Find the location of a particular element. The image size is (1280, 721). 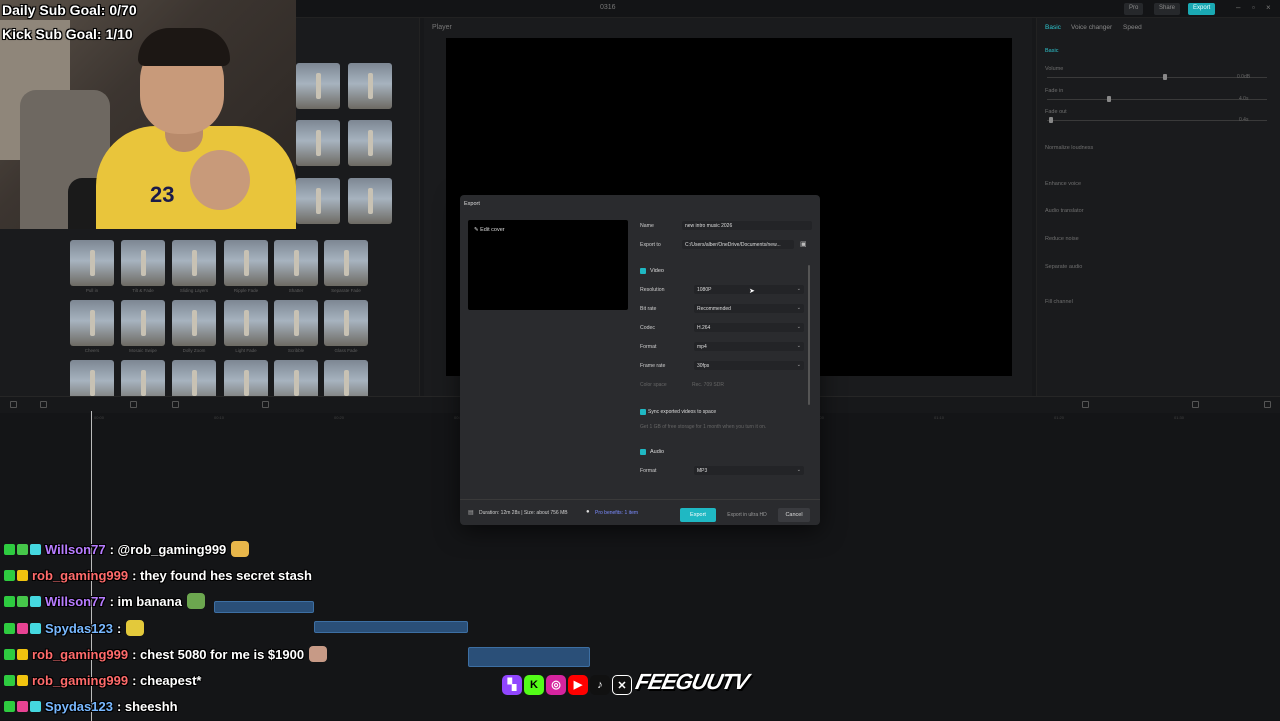

fade-out-label: Fade out is located at coordinates (1056, 112).